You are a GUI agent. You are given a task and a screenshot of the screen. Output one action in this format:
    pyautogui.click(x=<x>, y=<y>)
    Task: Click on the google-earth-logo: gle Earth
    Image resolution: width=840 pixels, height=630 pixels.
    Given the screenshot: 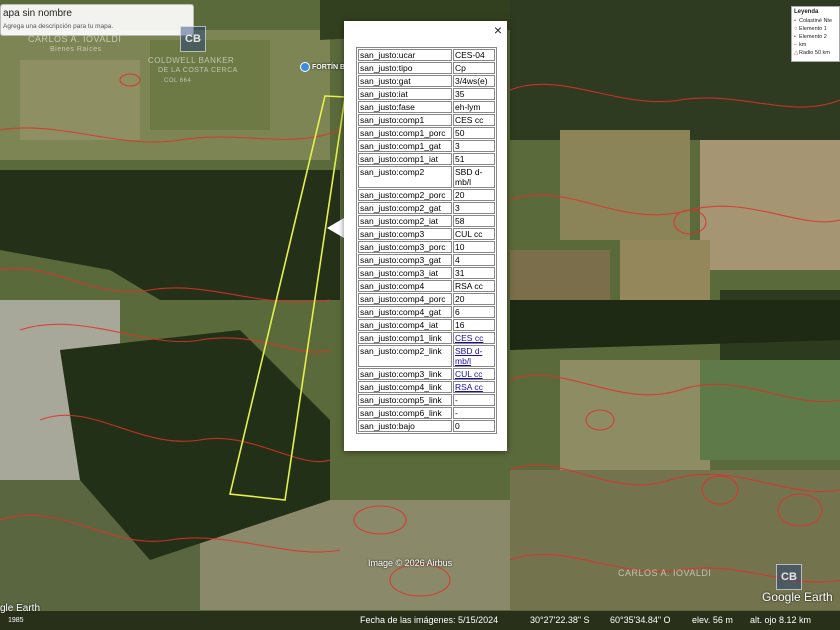 What is the action you would take?
    pyautogui.click(x=20, y=608)
    